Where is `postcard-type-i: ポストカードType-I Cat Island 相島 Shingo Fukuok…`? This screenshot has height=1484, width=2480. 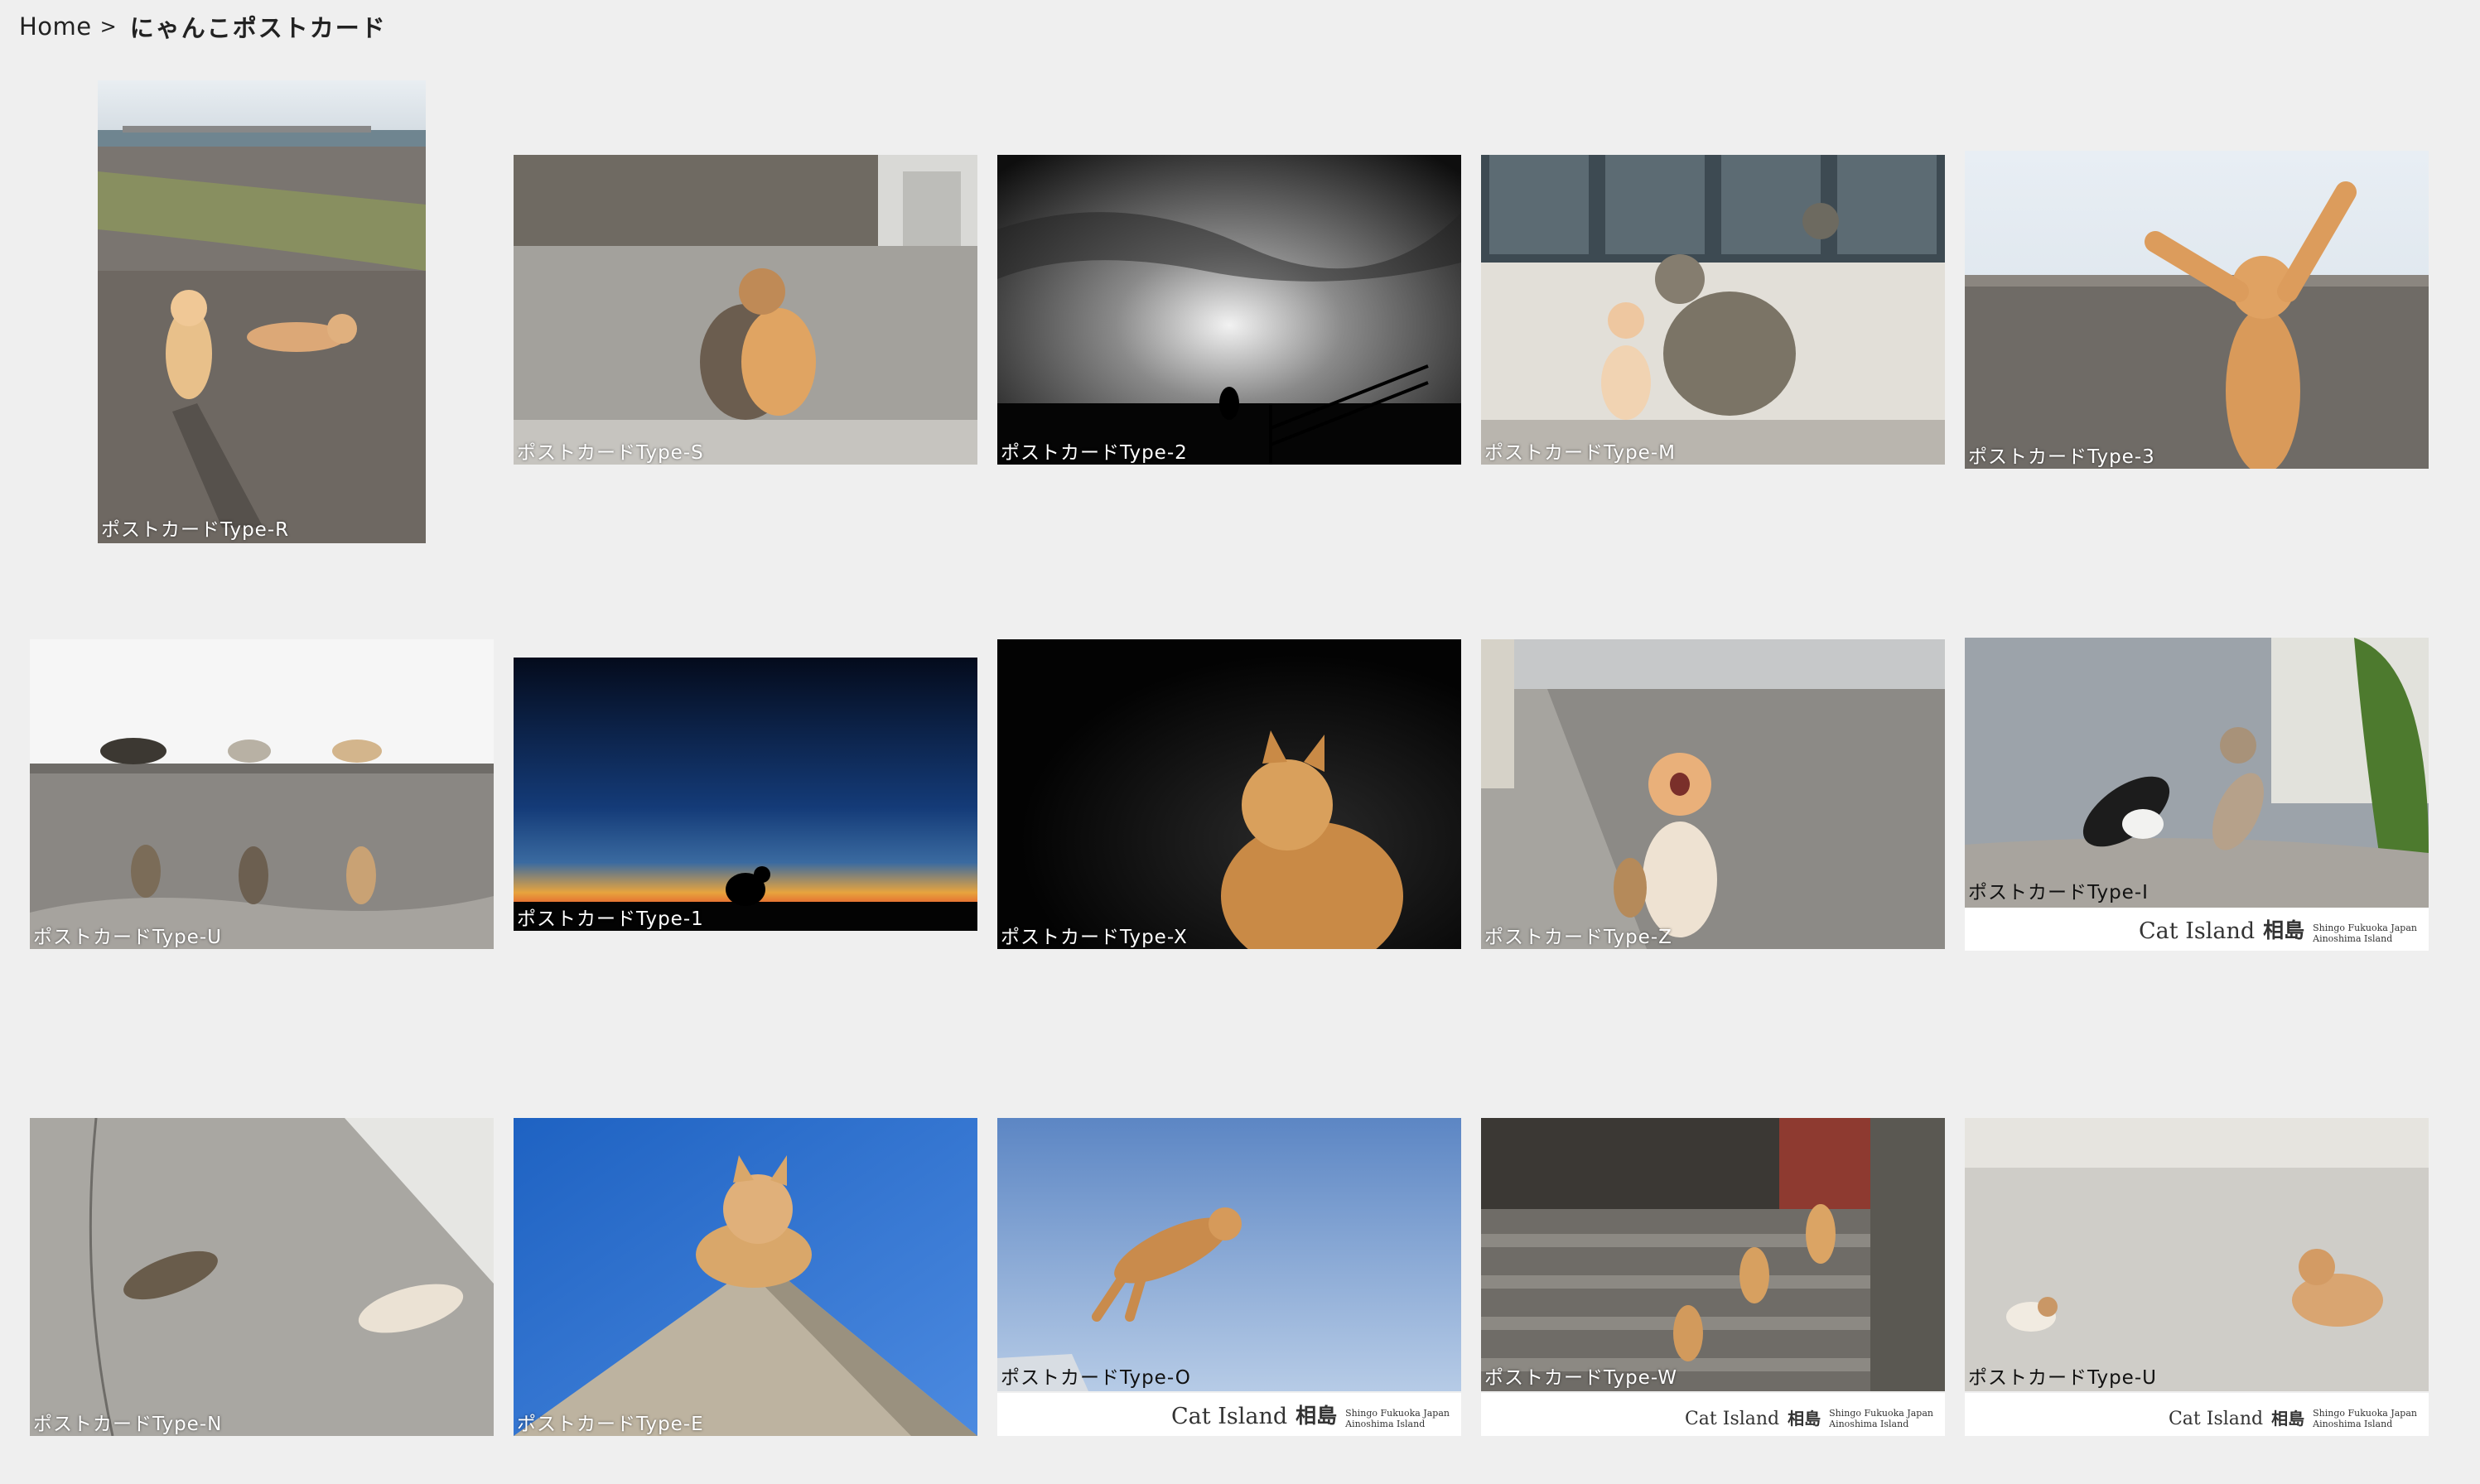 postcard-type-i: ポストカードType-I Cat Island 相島 Shingo Fukuok… is located at coordinates (2197, 794).